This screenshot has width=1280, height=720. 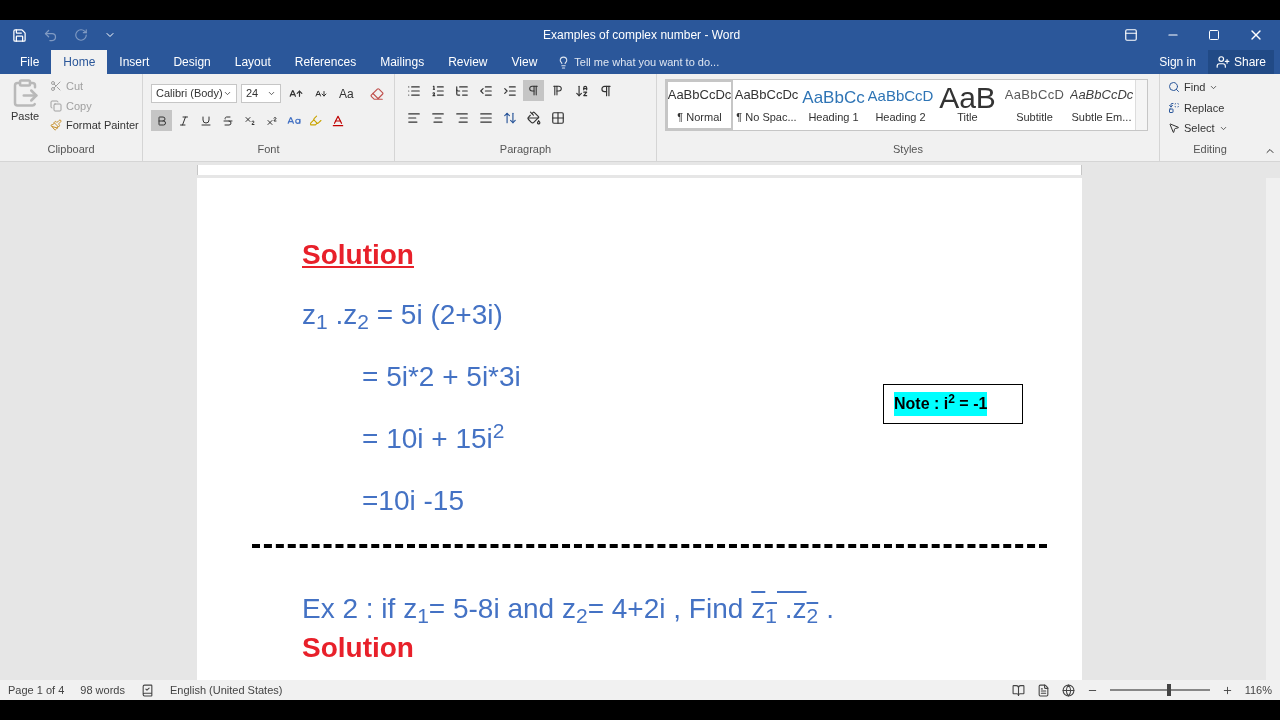 I want to click on maximize-icon, so click(x=1214, y=35).